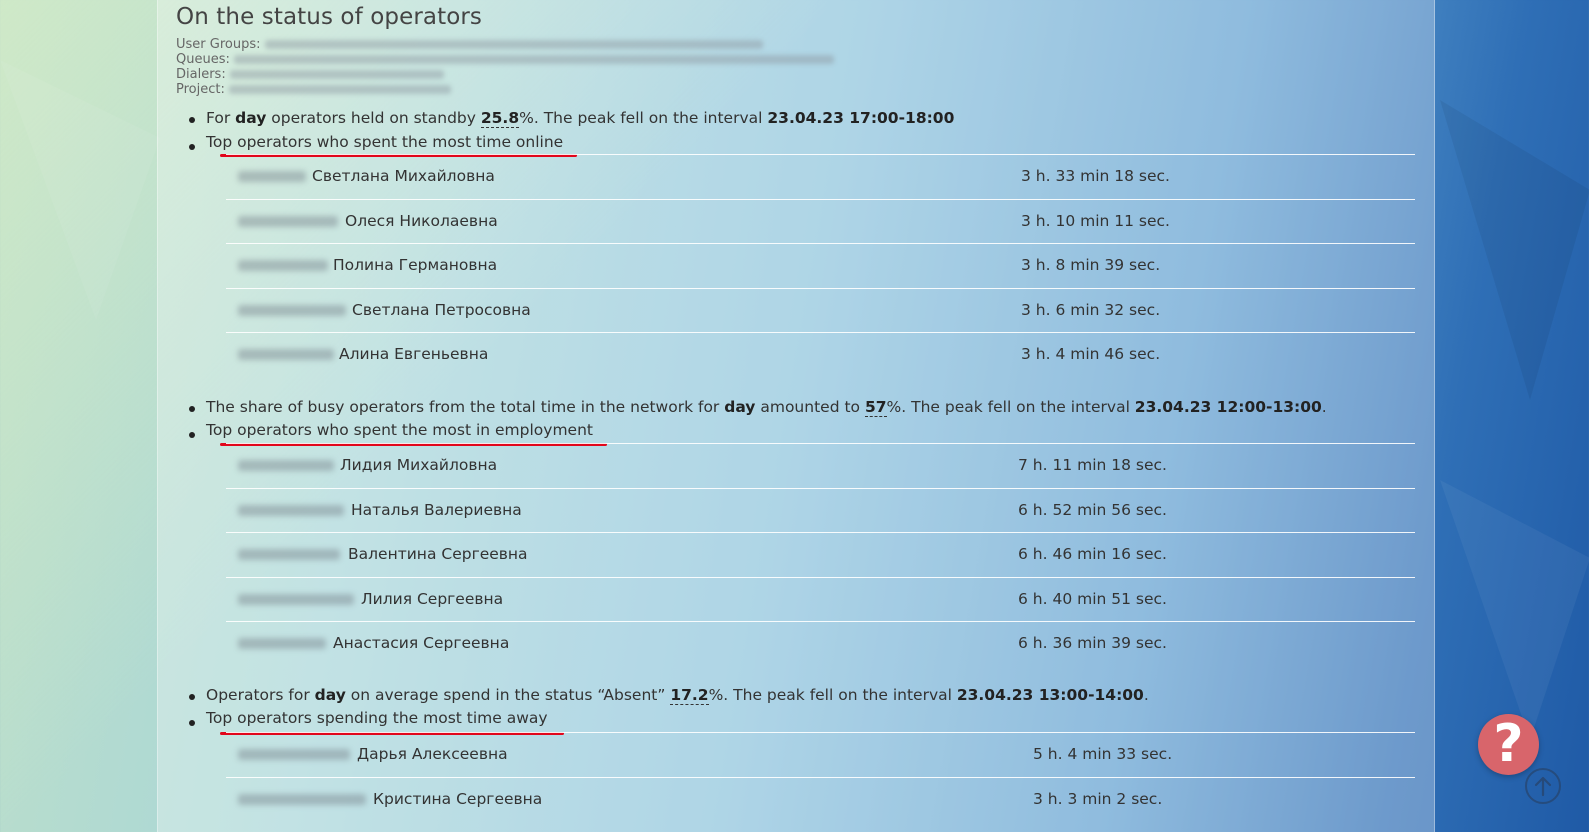  I want to click on operator-name: Кристина Сергеевна, so click(458, 798).